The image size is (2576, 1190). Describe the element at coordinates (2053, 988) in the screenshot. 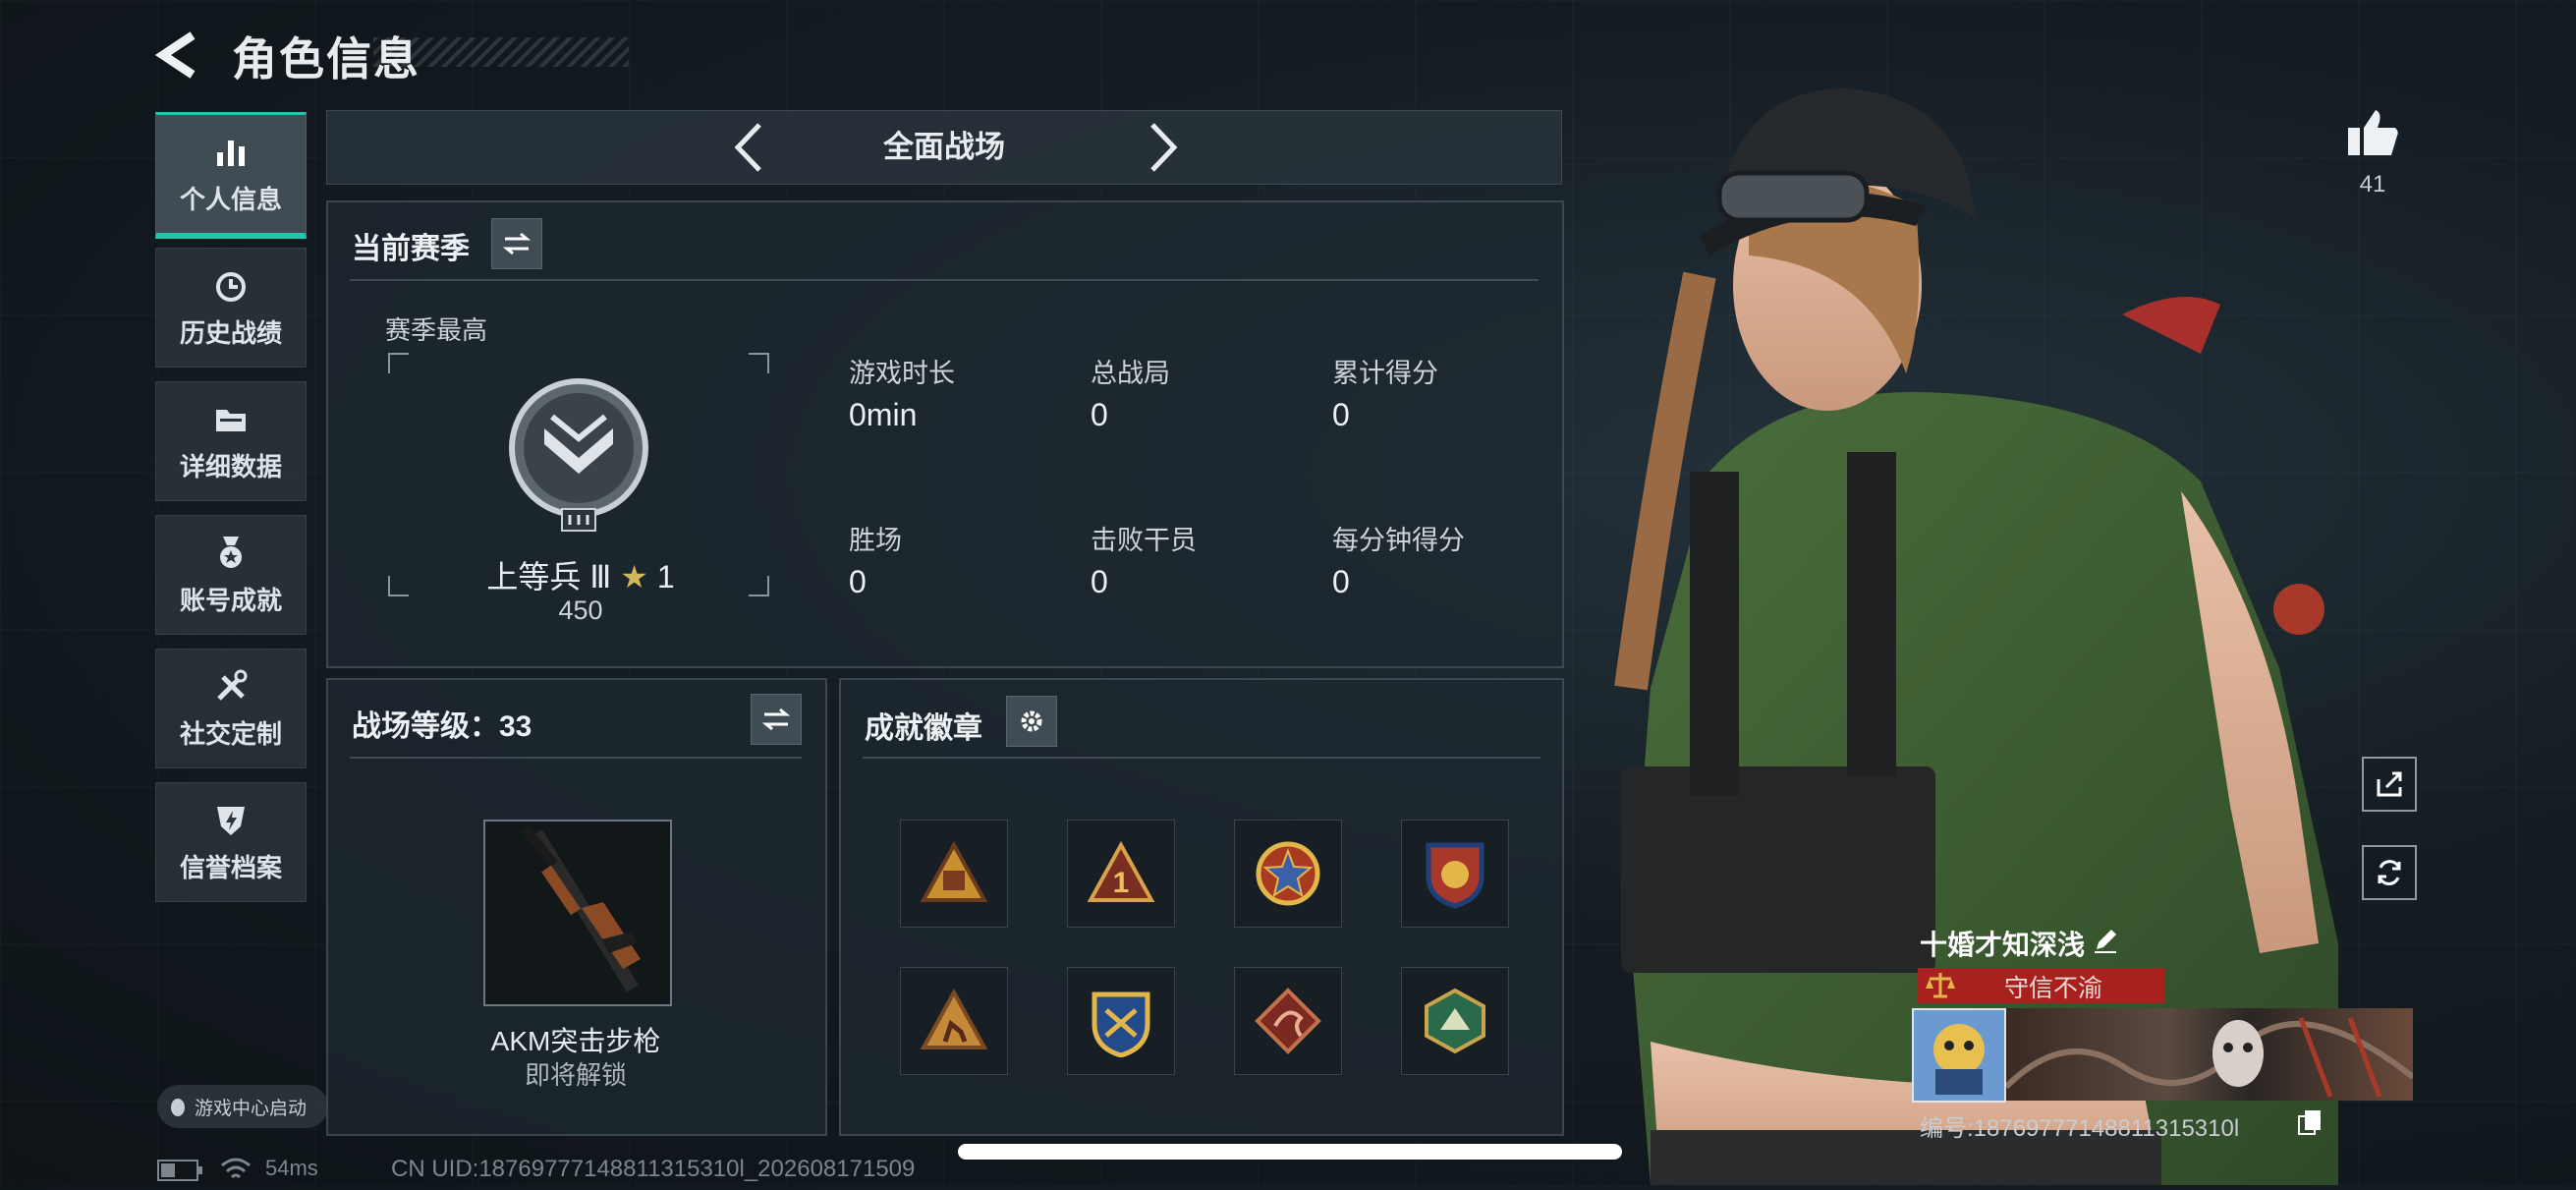

I see `honor-title: 守信不渝` at that location.